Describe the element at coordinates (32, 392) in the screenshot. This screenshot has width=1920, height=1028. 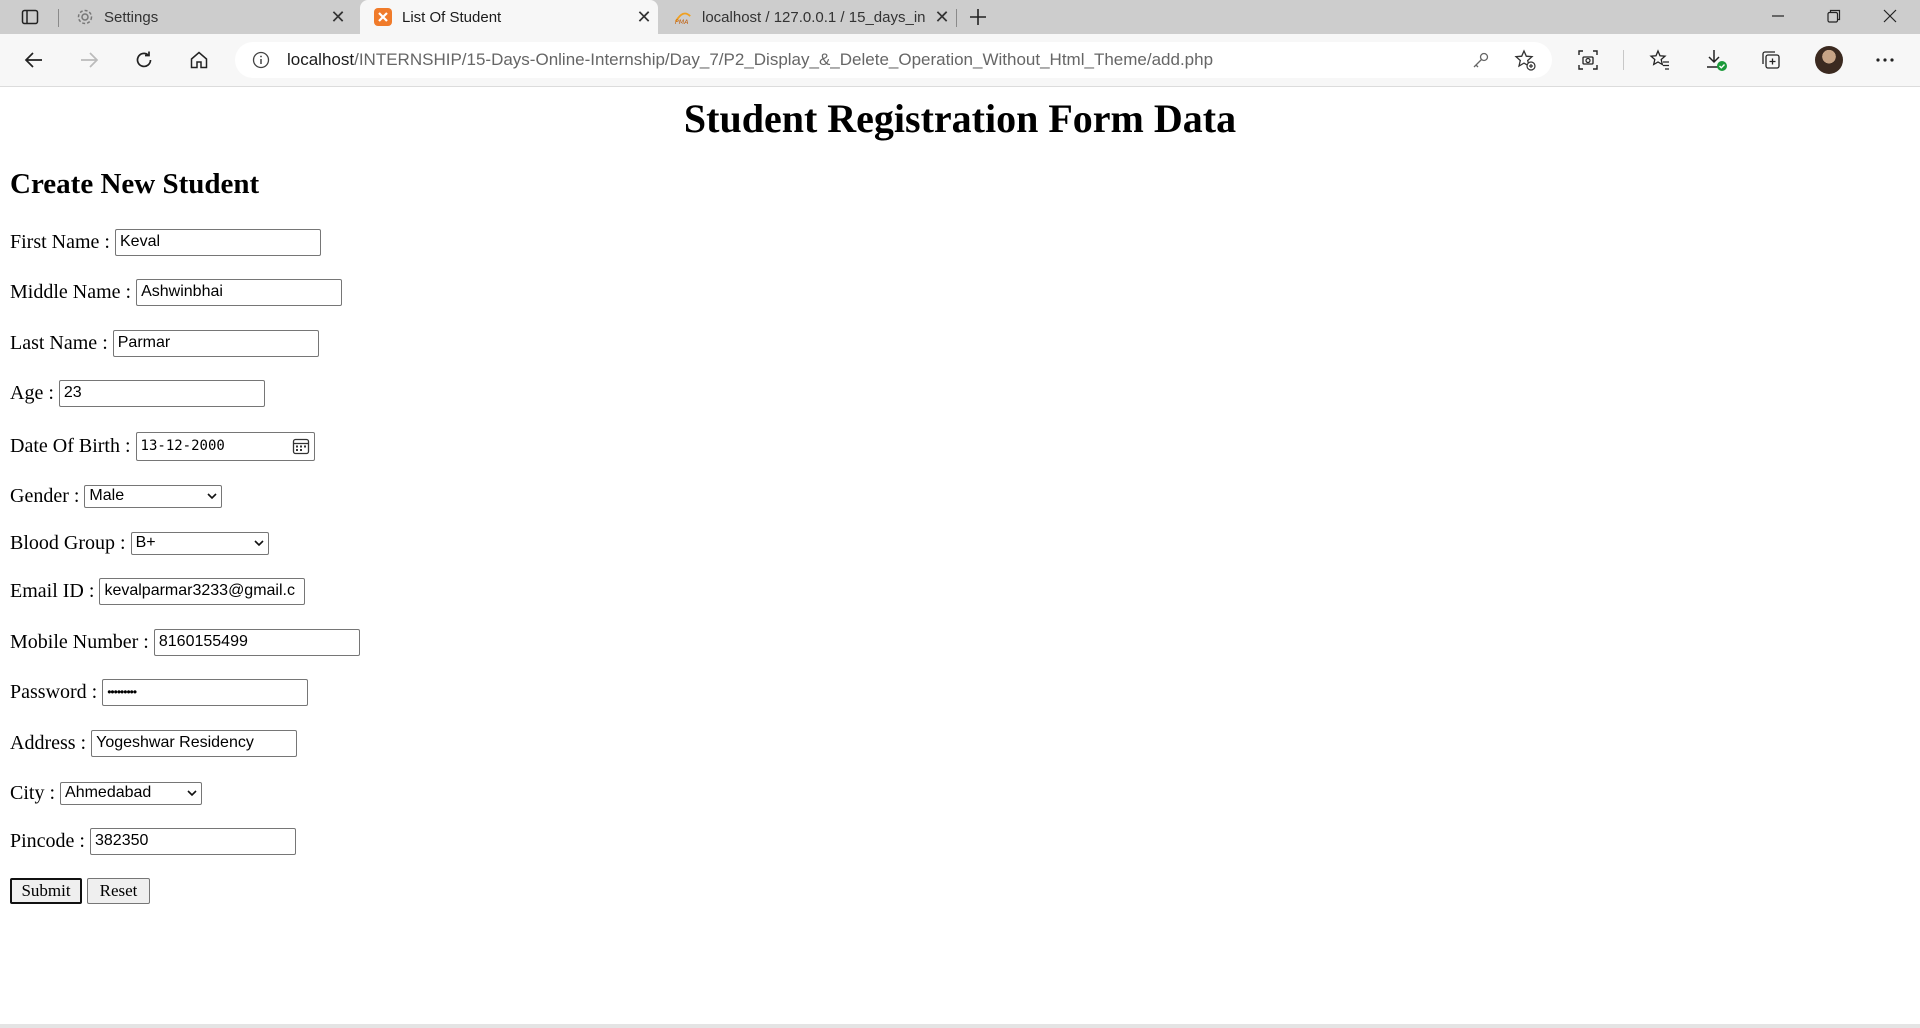
I see `age-label: Age :` at that location.